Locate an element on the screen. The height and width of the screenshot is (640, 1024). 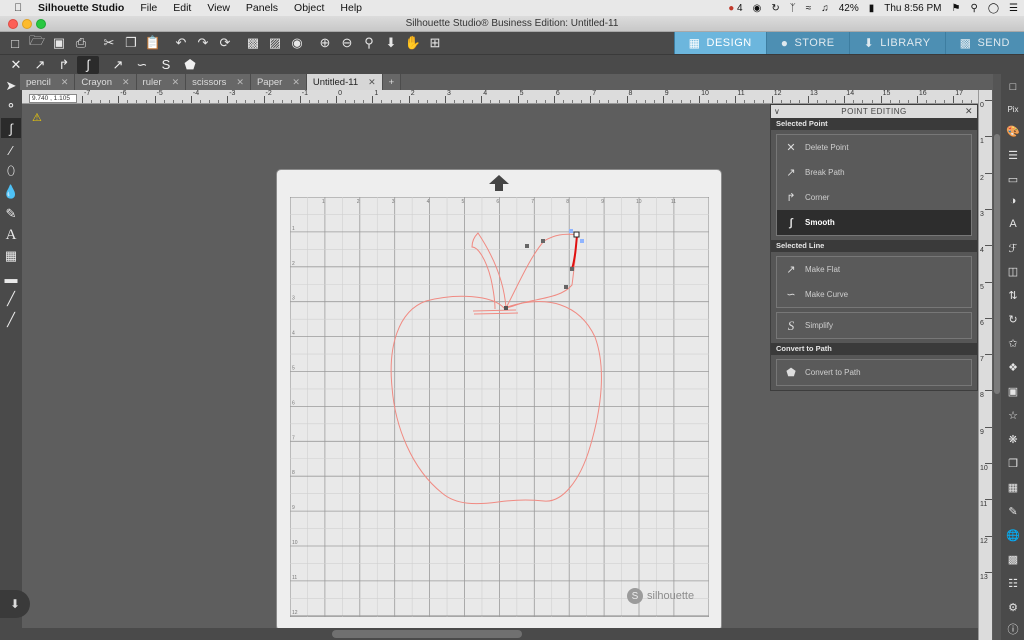
add-tab-button: + is located at coordinates (392, 82).